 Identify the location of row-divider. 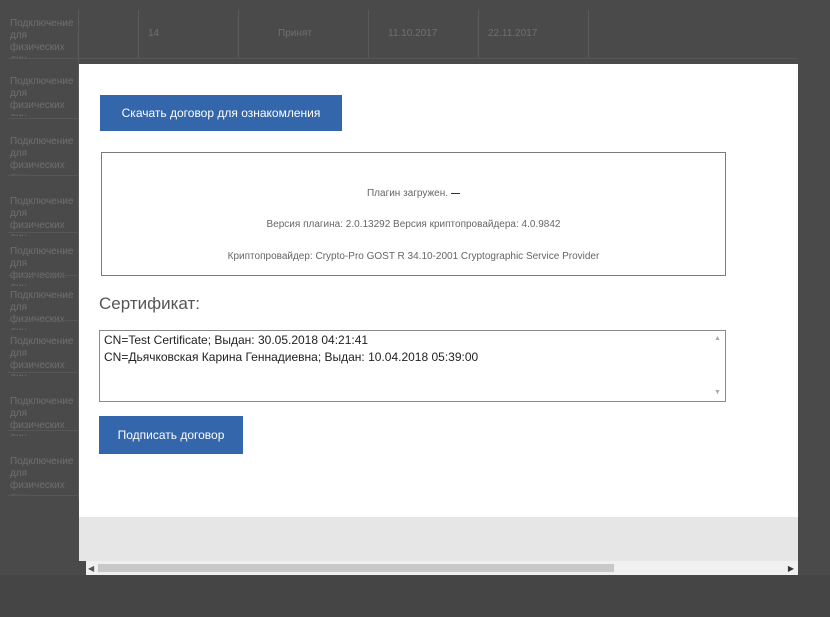
(403, 58).